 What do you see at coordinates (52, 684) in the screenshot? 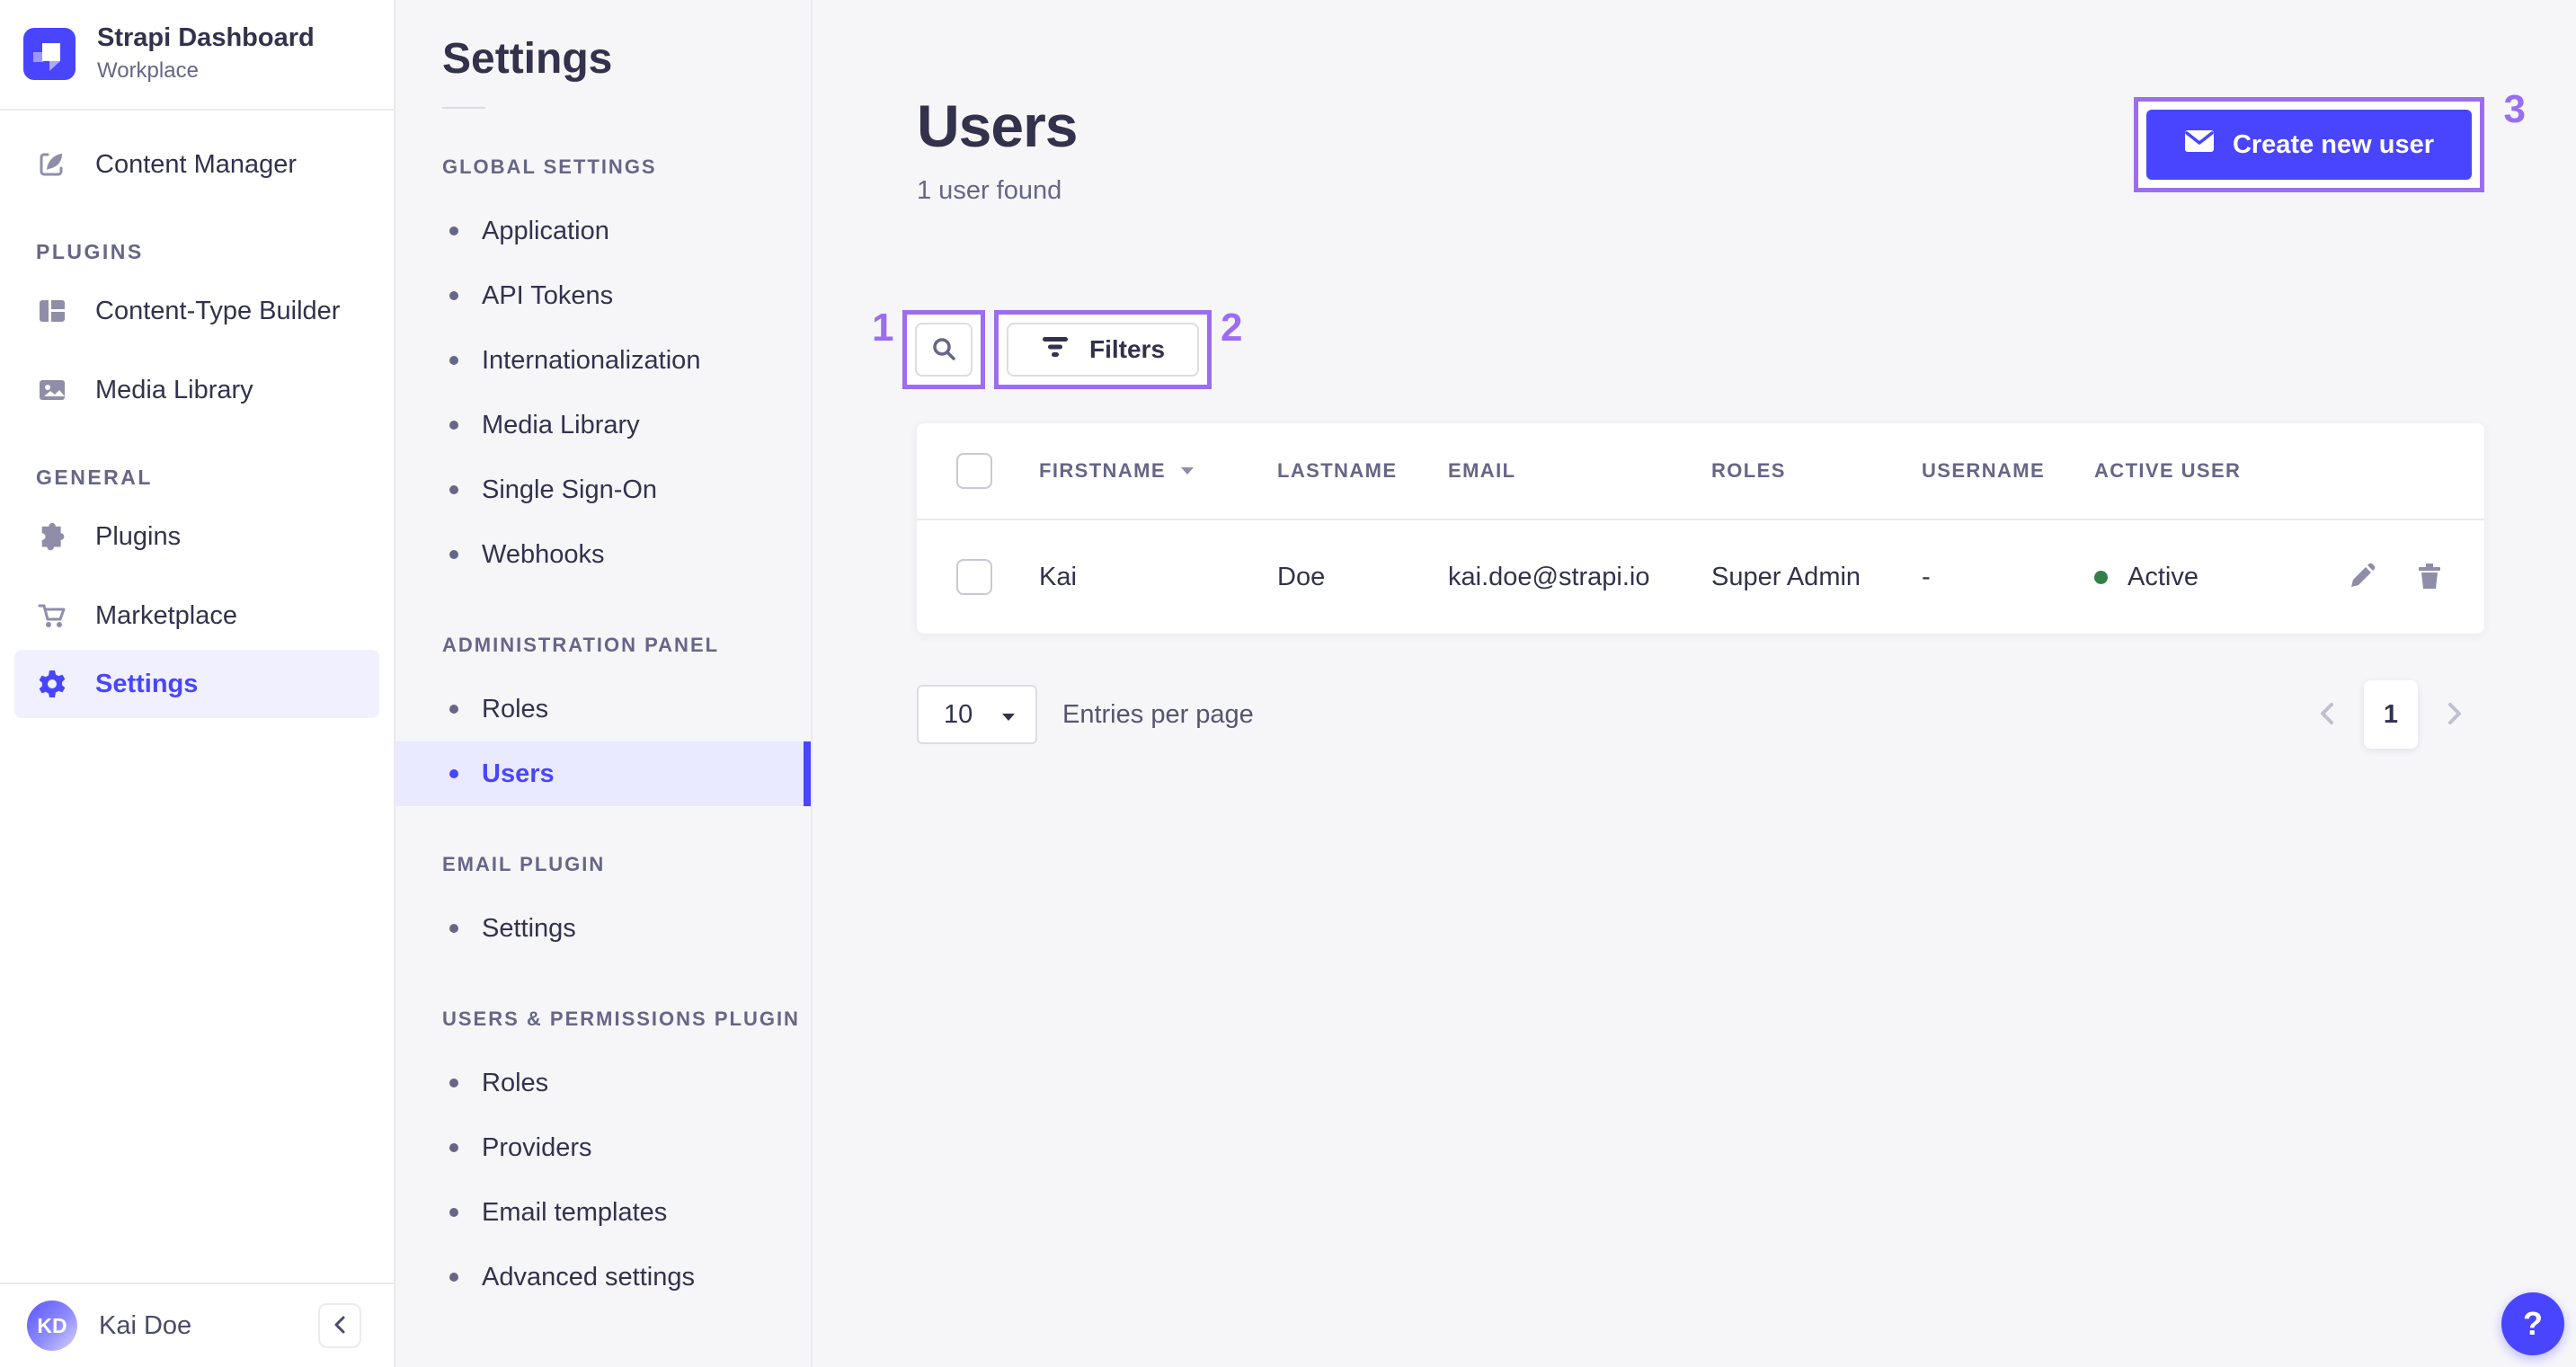
I see `gear-icon` at bounding box center [52, 684].